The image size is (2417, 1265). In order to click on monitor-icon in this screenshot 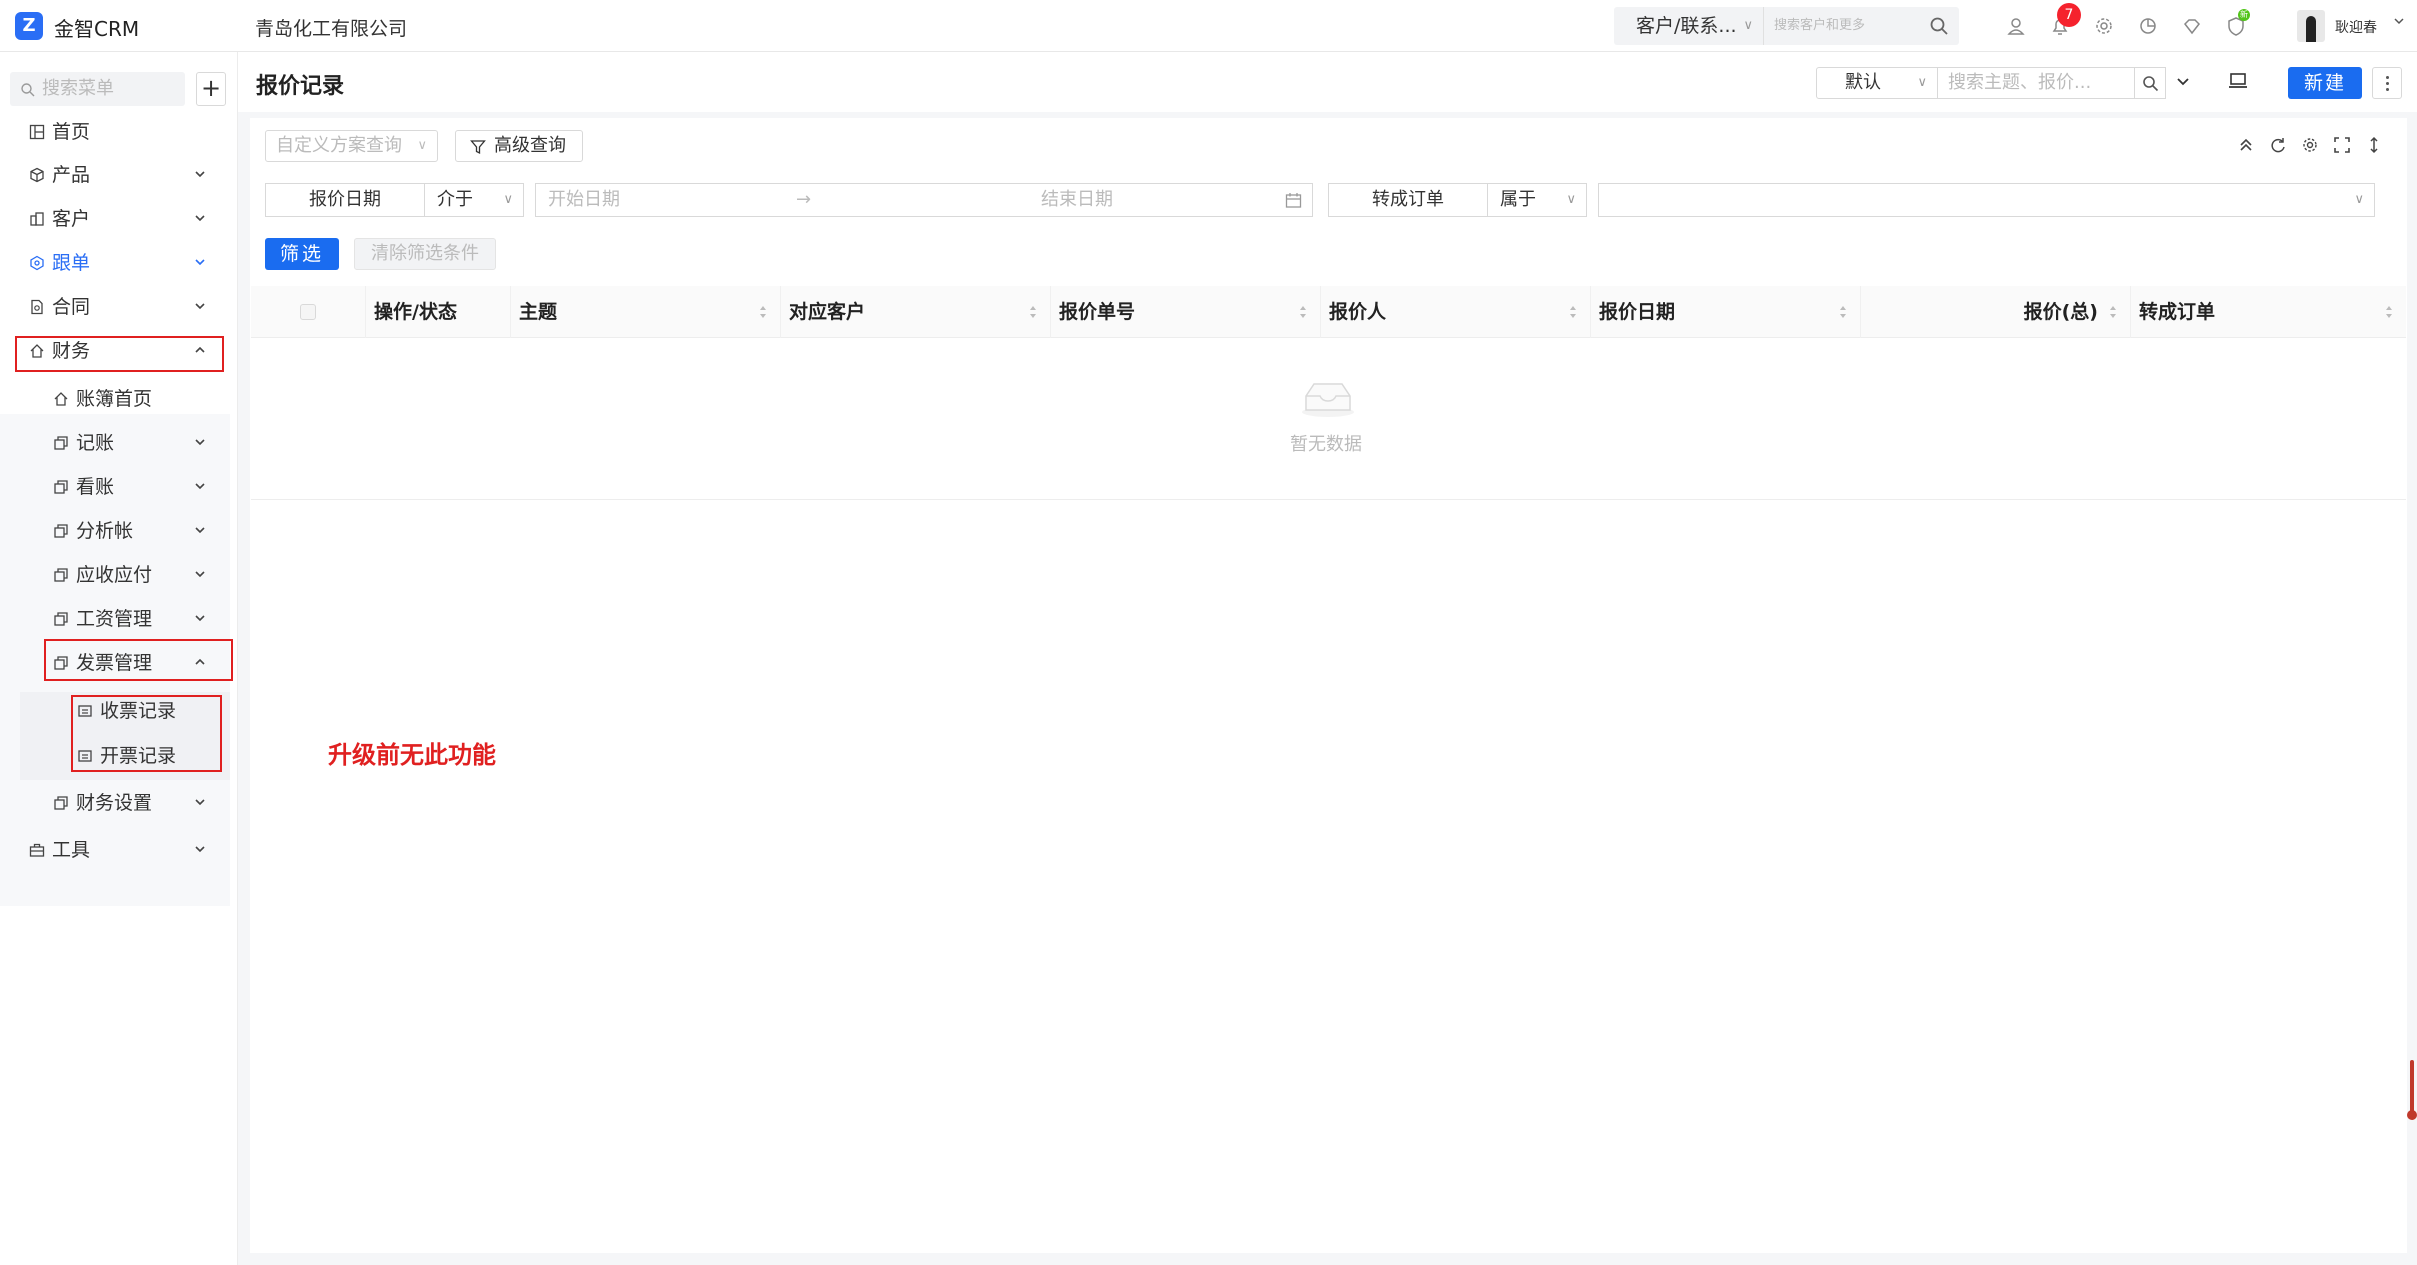, I will do `click(2238, 81)`.